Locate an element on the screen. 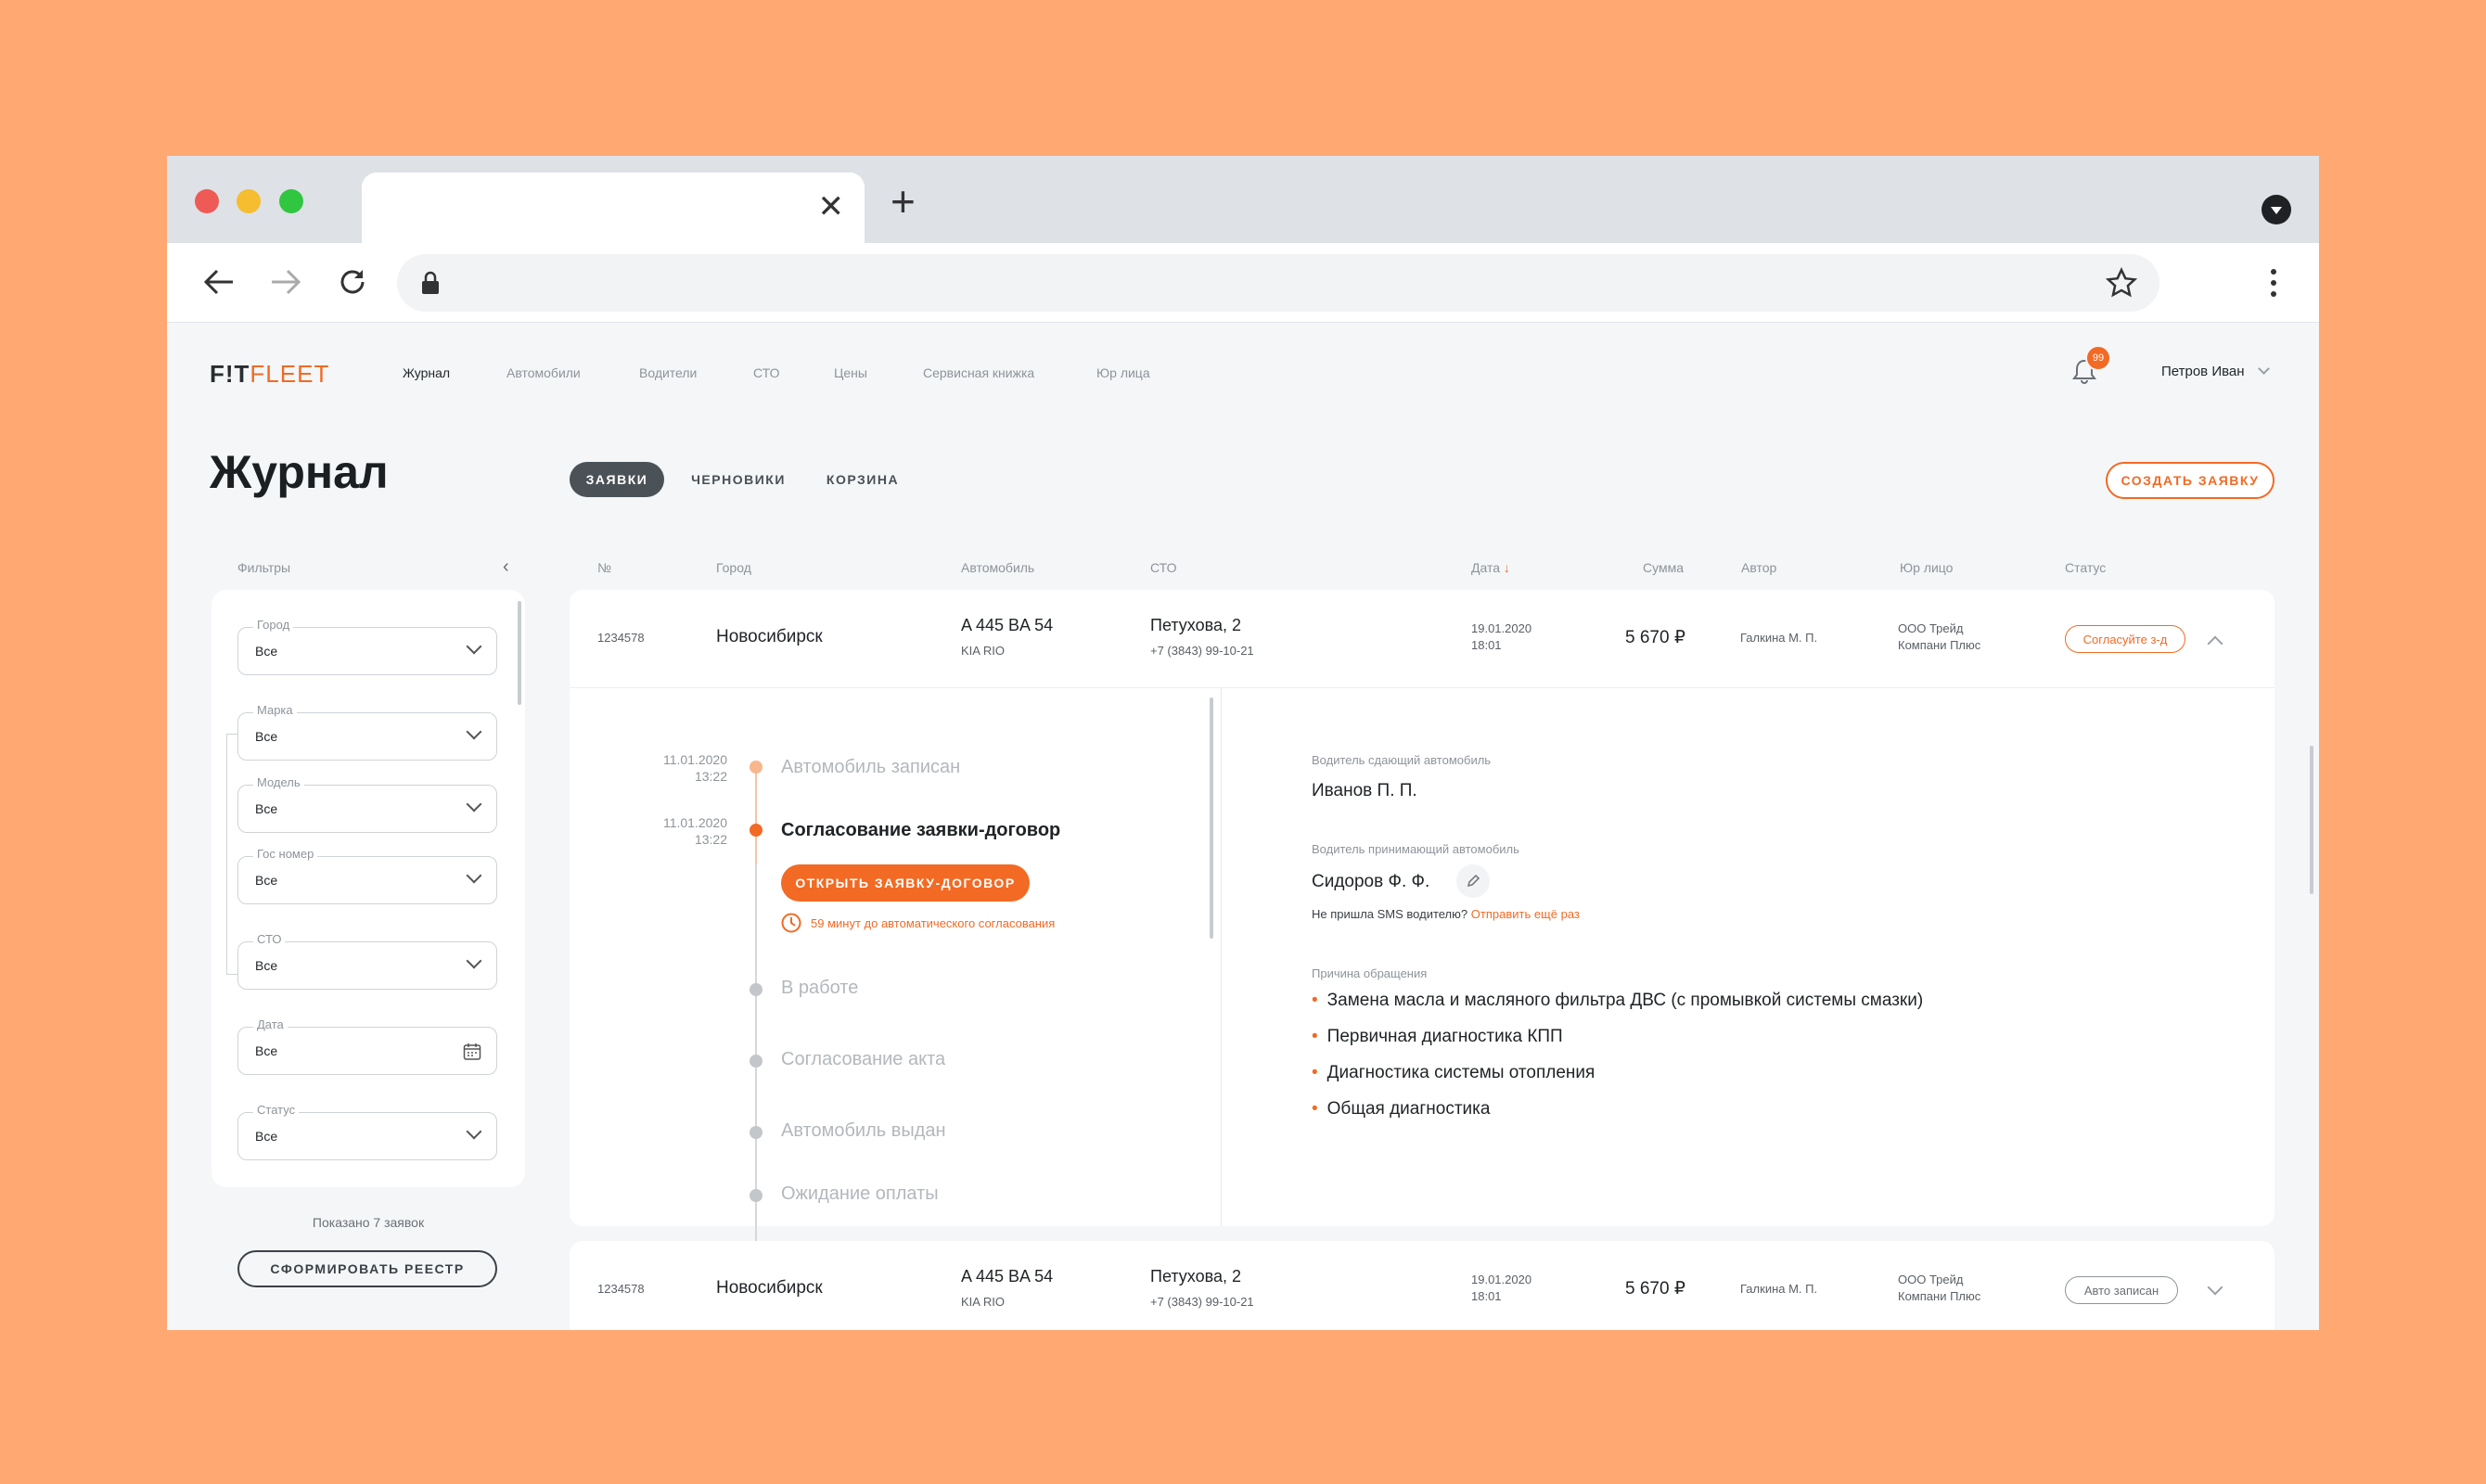 The width and height of the screenshot is (2486, 1484). nav-service-book: Сервисная книжка is located at coordinates (978, 372).